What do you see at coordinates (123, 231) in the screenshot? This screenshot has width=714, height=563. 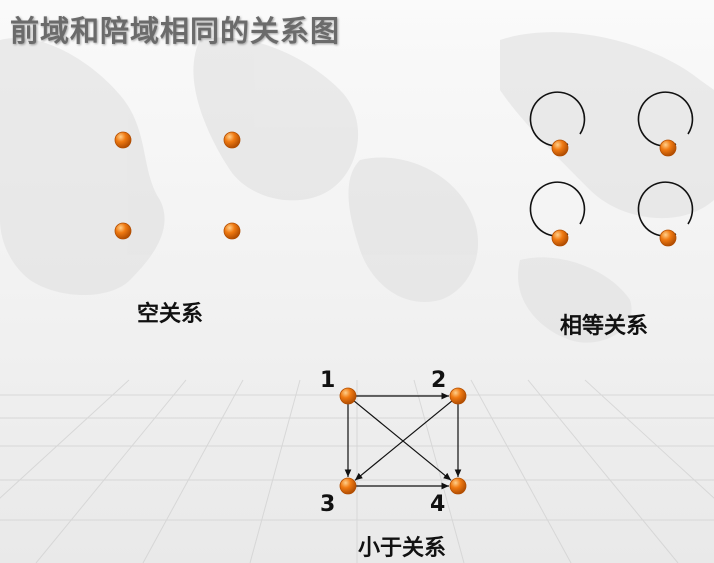 I see `node-a3` at bounding box center [123, 231].